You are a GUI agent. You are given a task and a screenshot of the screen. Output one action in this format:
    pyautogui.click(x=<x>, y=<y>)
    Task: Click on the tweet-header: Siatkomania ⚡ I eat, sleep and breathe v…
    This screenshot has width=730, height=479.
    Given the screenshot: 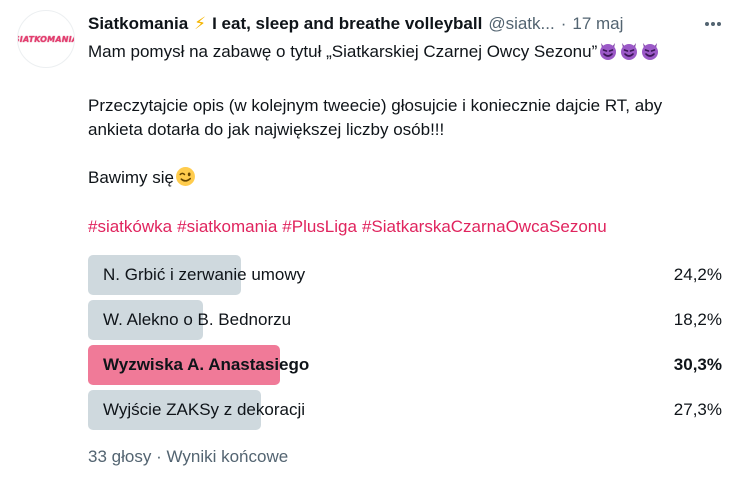 What is the action you would take?
    pyautogui.click(x=398, y=24)
    